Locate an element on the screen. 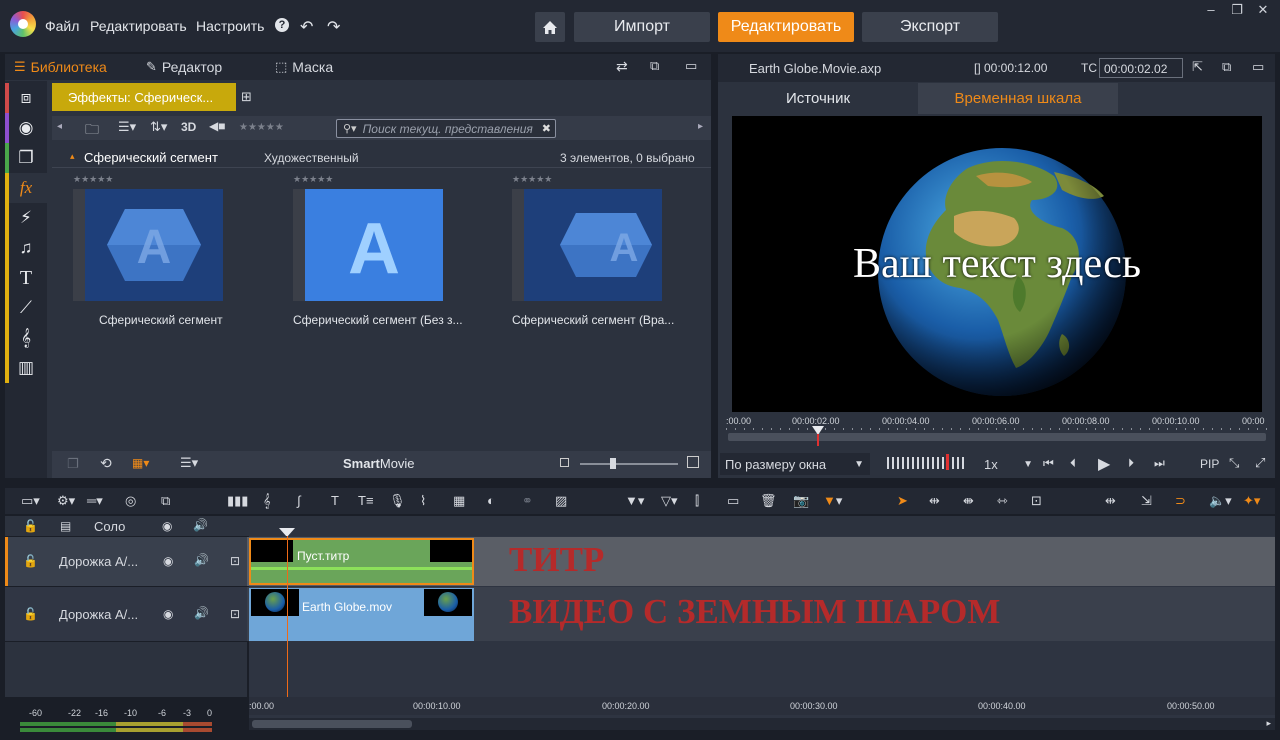 This screenshot has height=740, width=1280. go-to-end-icon: ⏭ is located at coordinates (1159, 463).